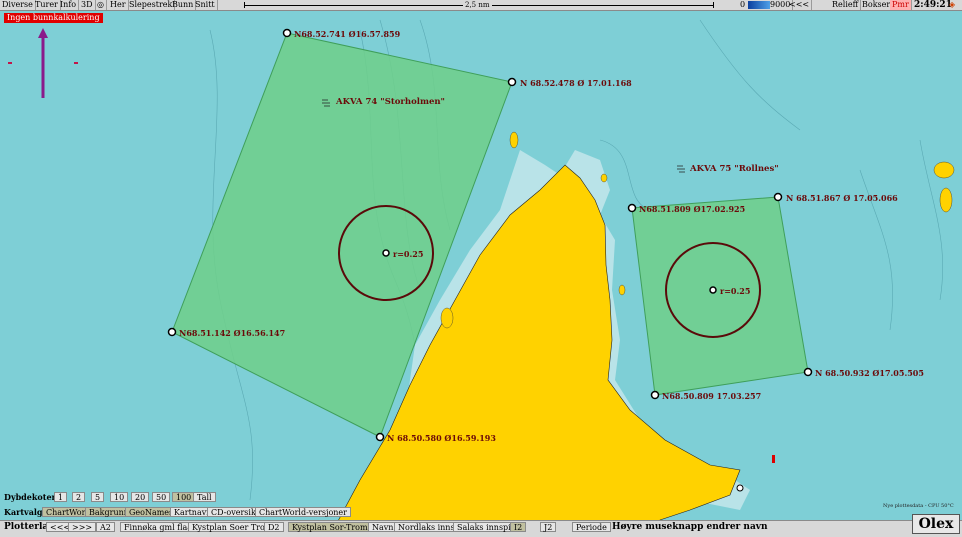 This screenshot has height=537, width=962. I want to click on zone2-radius: r=0.25, so click(735, 291).